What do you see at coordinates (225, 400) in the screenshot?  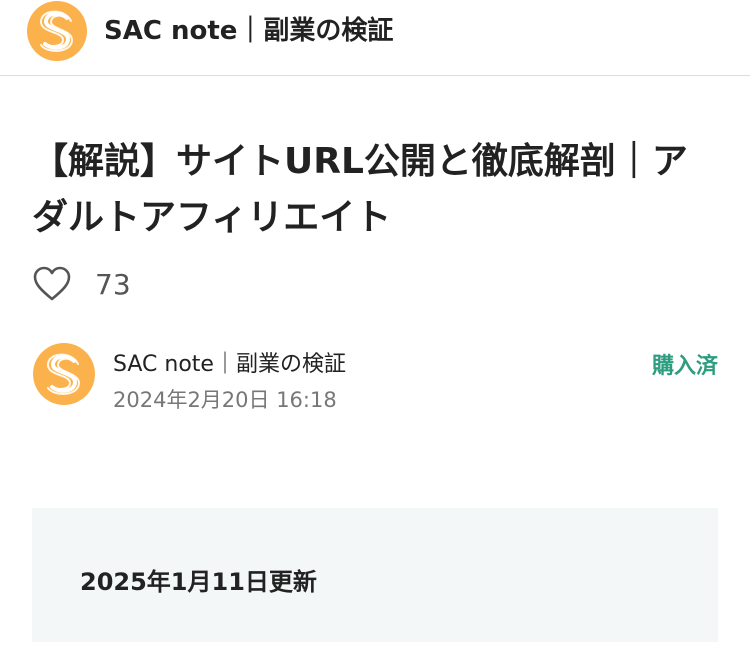 I see `post-date: 2024年2月20日 16:18` at bounding box center [225, 400].